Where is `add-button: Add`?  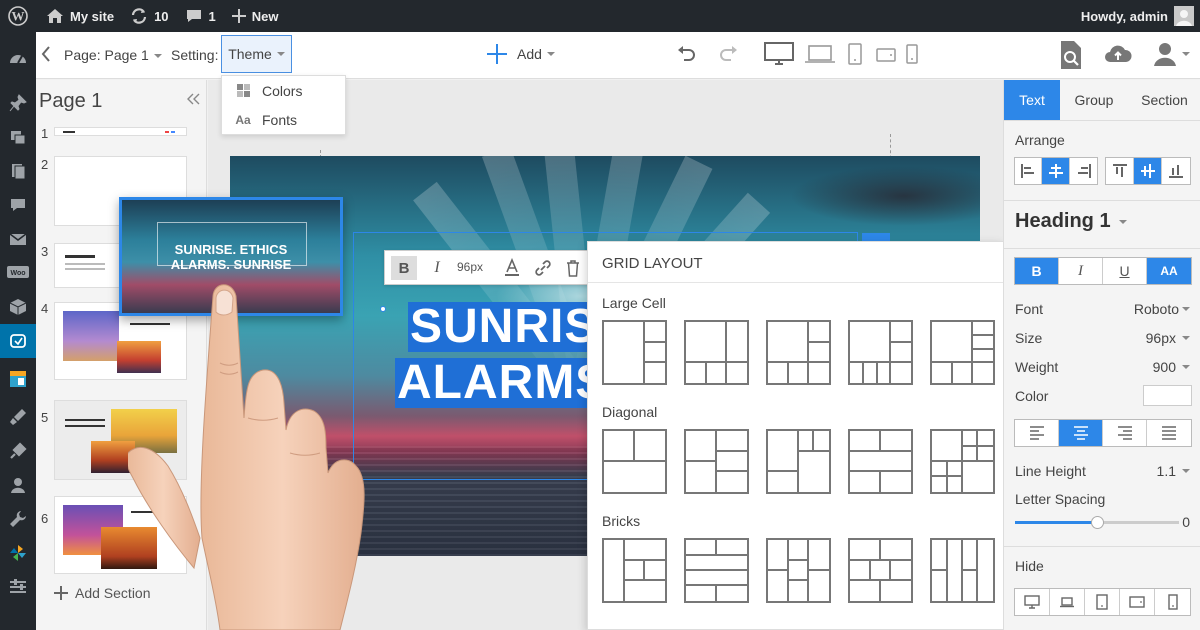
add-button: Add is located at coordinates (520, 54).